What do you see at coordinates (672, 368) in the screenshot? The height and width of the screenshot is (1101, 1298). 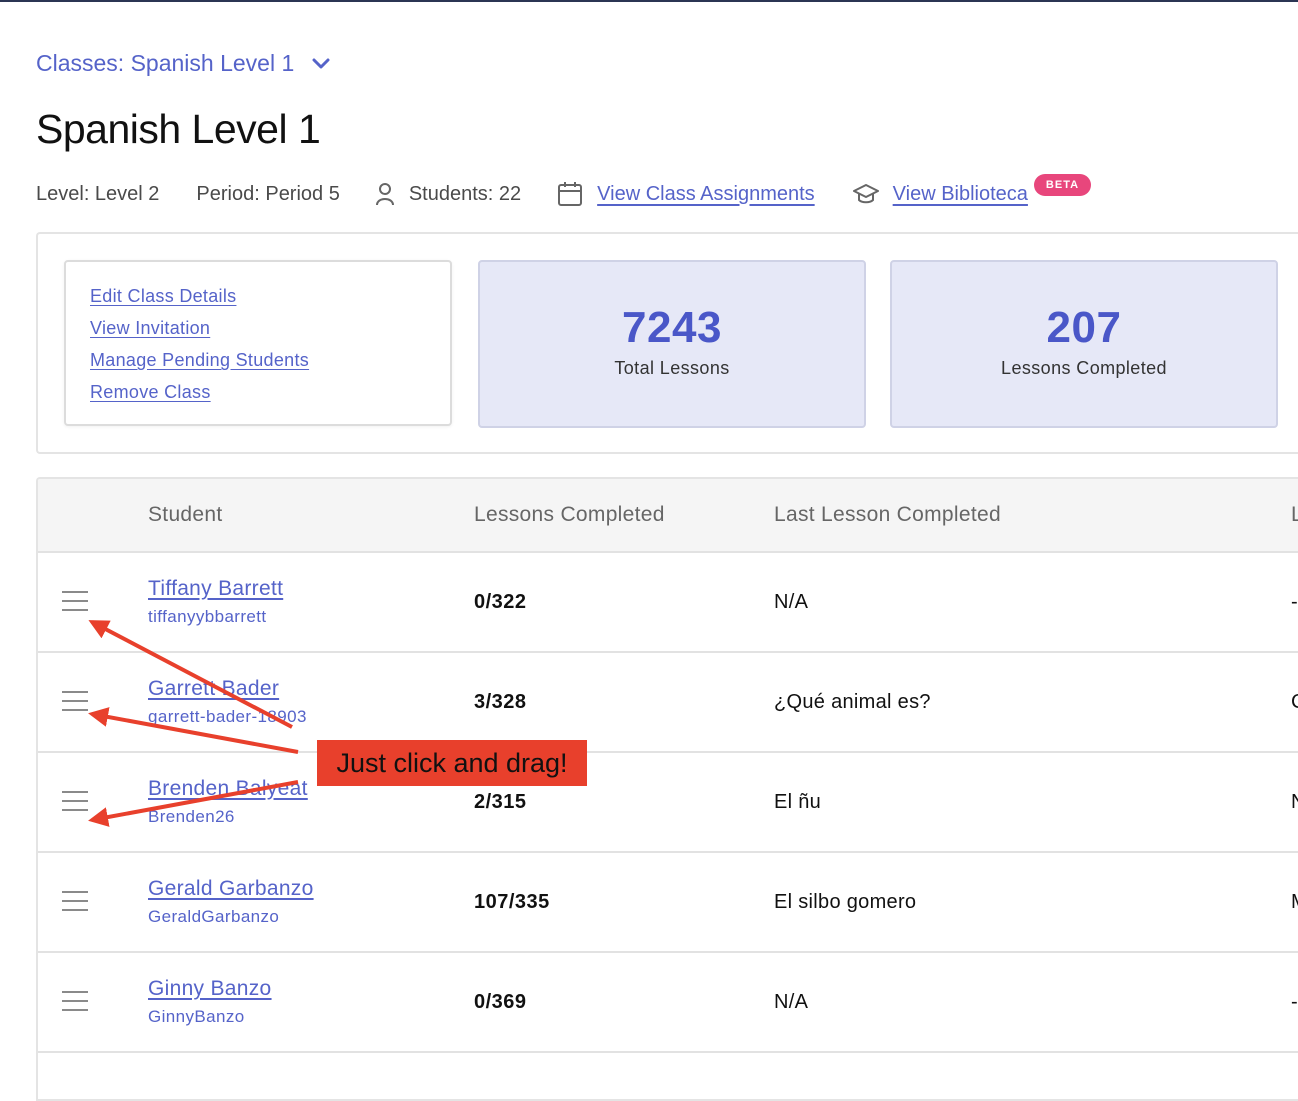 I see `total-lessons-label: Total Lessons` at bounding box center [672, 368].